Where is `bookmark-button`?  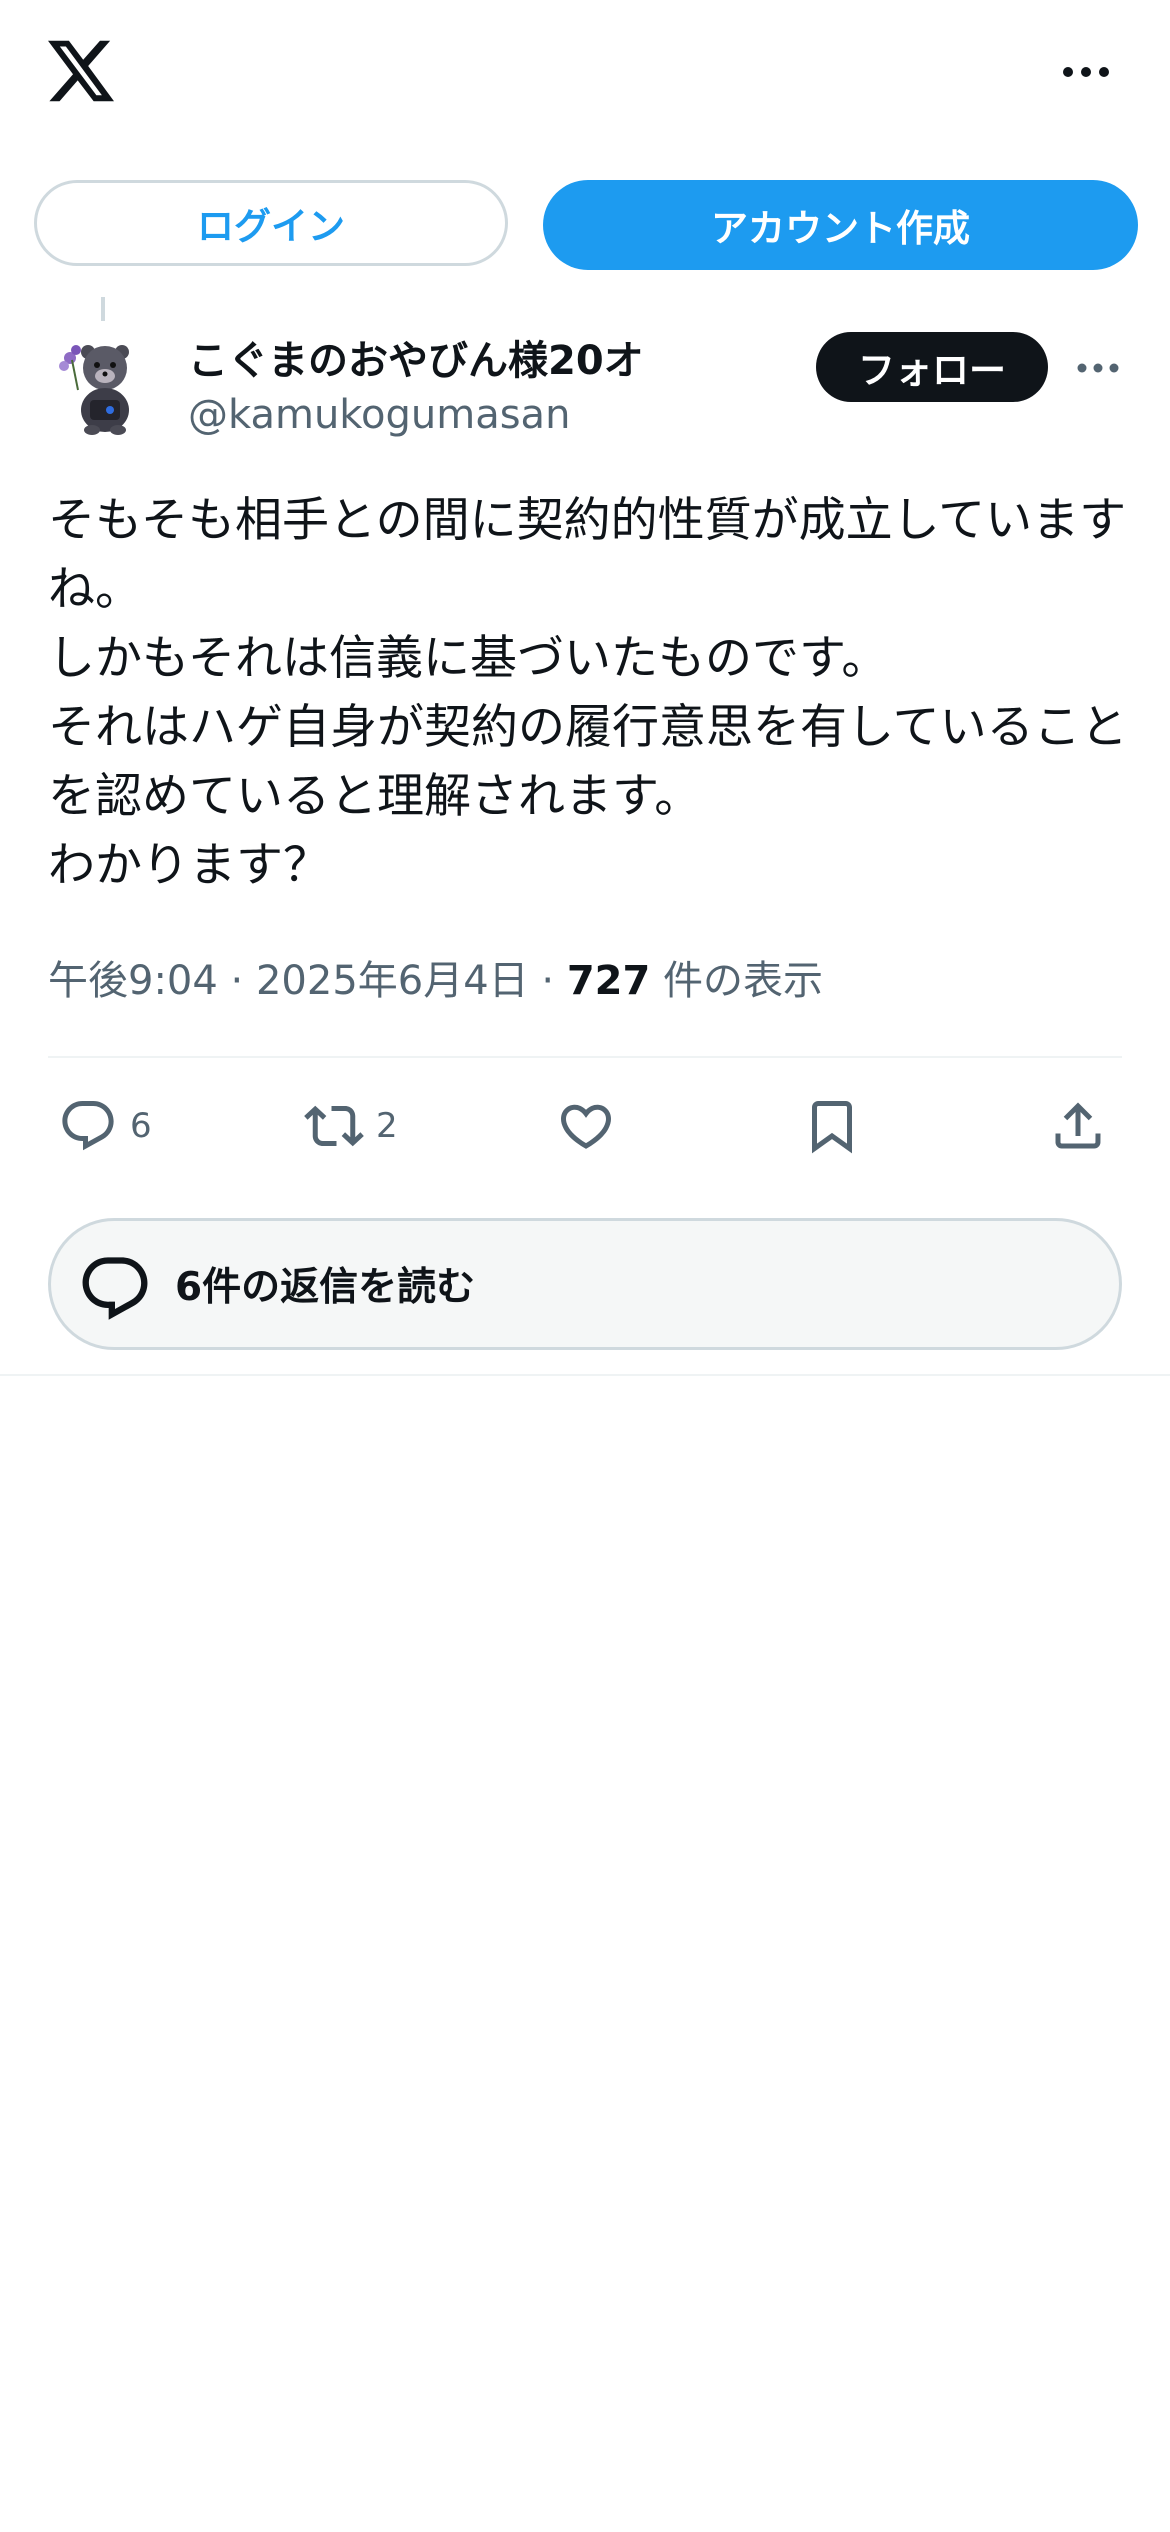 bookmark-button is located at coordinates (832, 1126).